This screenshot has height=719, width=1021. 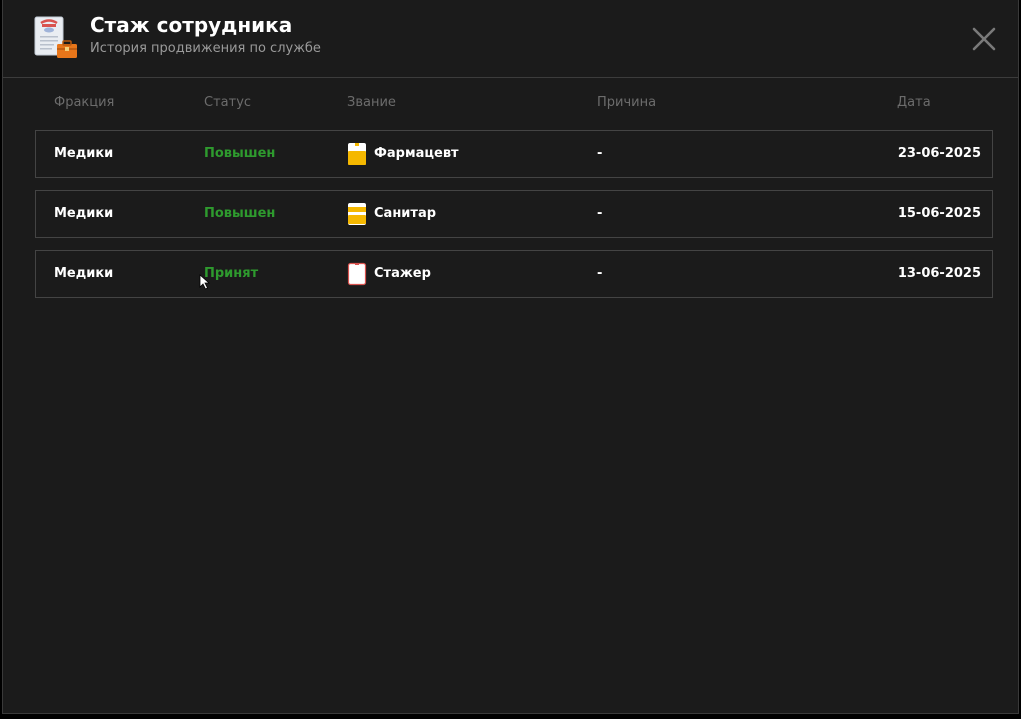 I want to click on date-cell: 15-06-2025, so click(x=939, y=213).